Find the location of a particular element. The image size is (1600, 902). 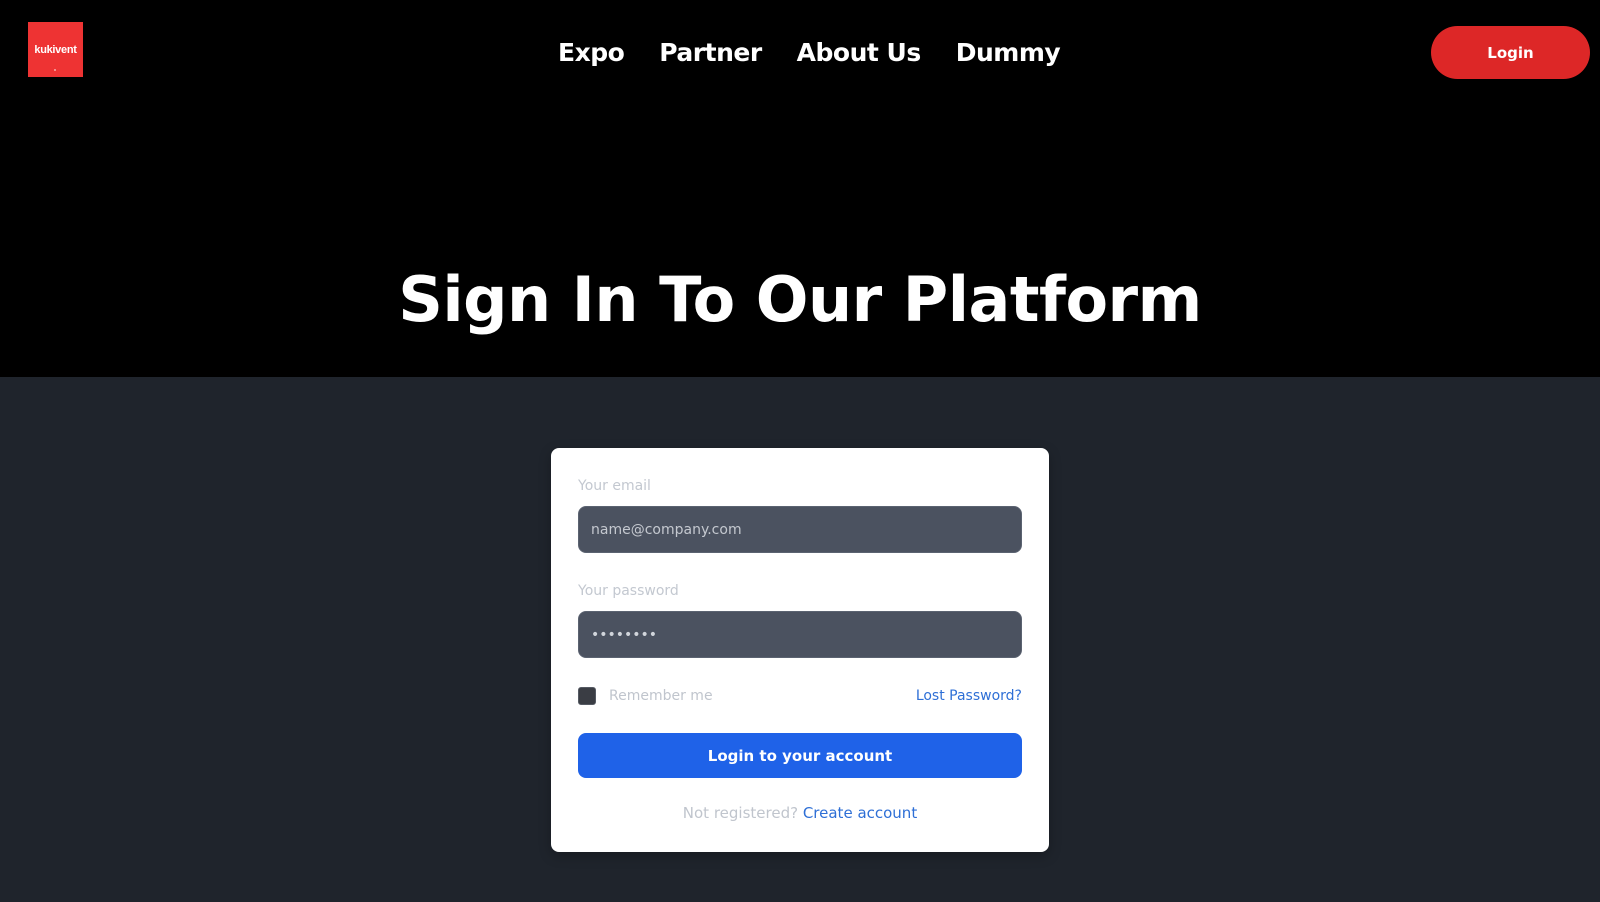

brand-logo-text: kukivent is located at coordinates (55, 49).